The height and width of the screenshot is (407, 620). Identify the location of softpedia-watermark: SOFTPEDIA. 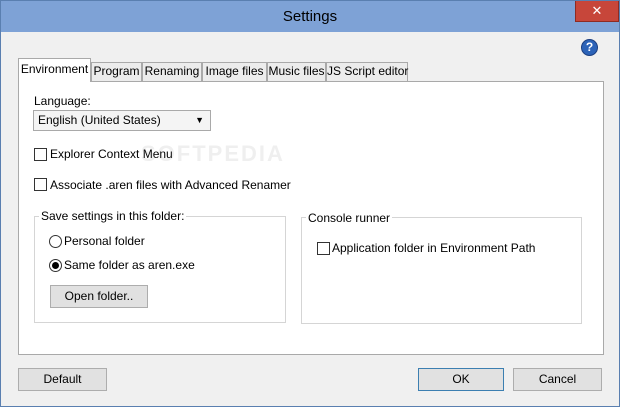
(213, 153).